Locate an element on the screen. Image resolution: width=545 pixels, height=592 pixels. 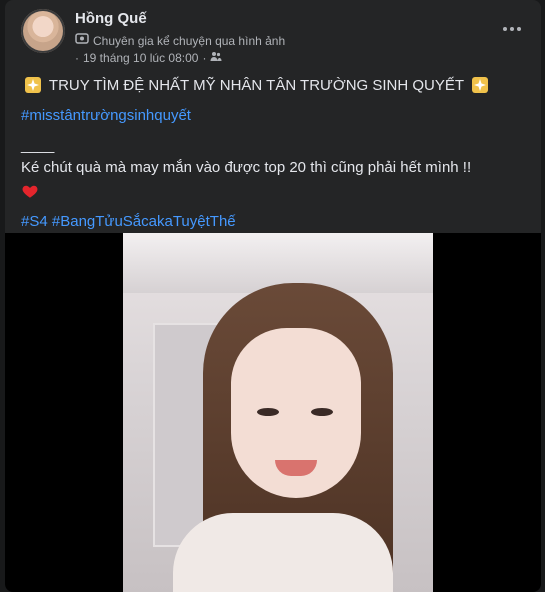
hashtag-link: #BangTửuSắcakaTuyệtThế is located at coordinates (144, 221).